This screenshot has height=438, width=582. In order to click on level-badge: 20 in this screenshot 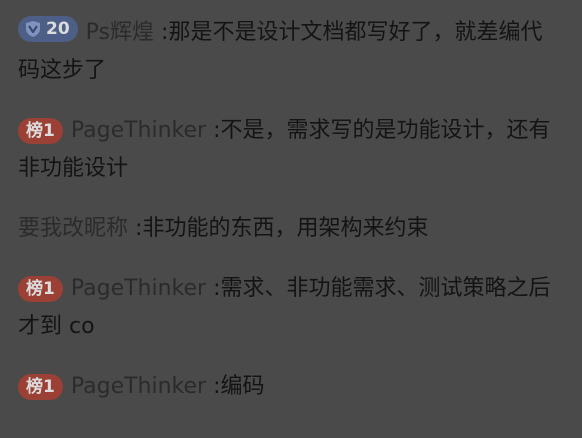, I will do `click(48, 29)`.